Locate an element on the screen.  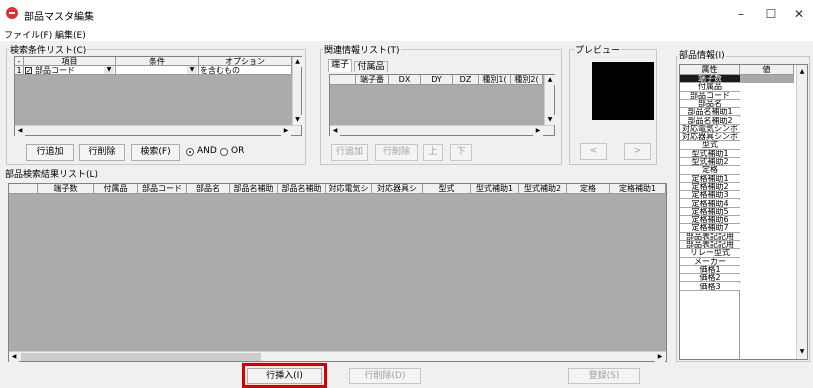
minimize-button: – is located at coordinates (741, 14).